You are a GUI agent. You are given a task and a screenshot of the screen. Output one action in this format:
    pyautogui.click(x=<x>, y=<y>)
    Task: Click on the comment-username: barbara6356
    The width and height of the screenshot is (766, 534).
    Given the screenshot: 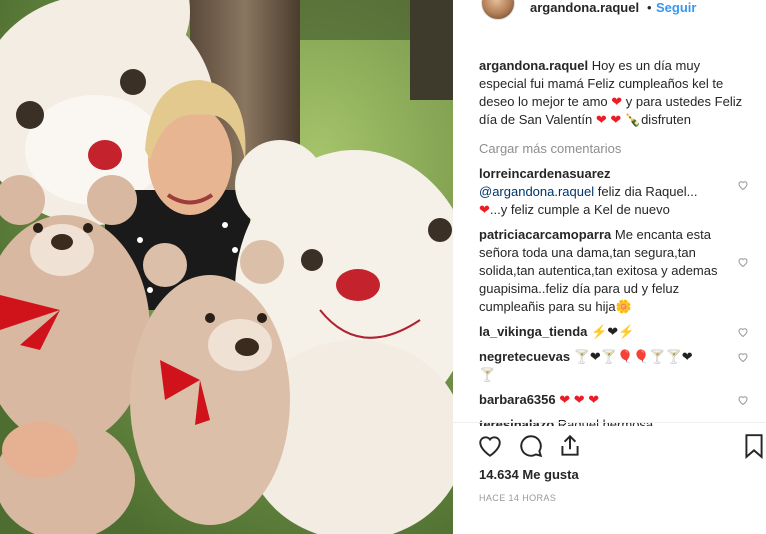 What is the action you would take?
    pyautogui.click(x=517, y=399)
    